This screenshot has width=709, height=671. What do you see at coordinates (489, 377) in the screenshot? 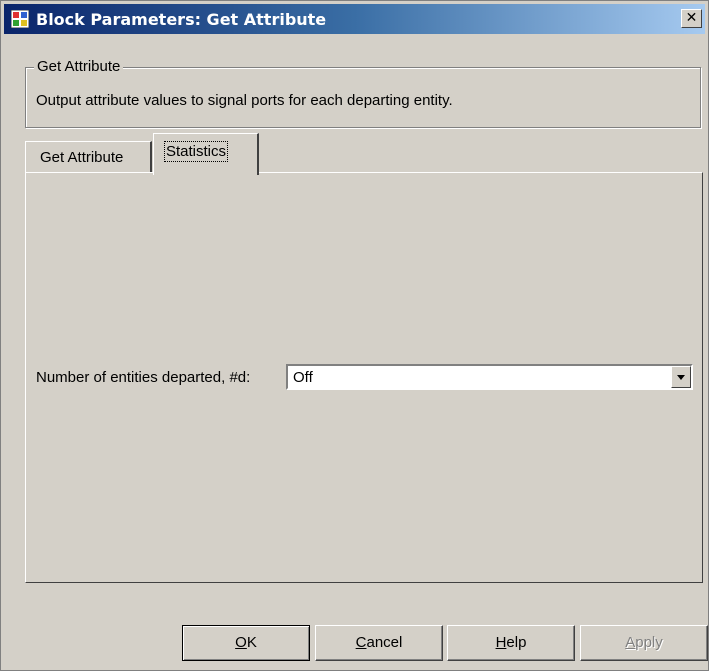
I see `entities-departed-select: Off` at bounding box center [489, 377].